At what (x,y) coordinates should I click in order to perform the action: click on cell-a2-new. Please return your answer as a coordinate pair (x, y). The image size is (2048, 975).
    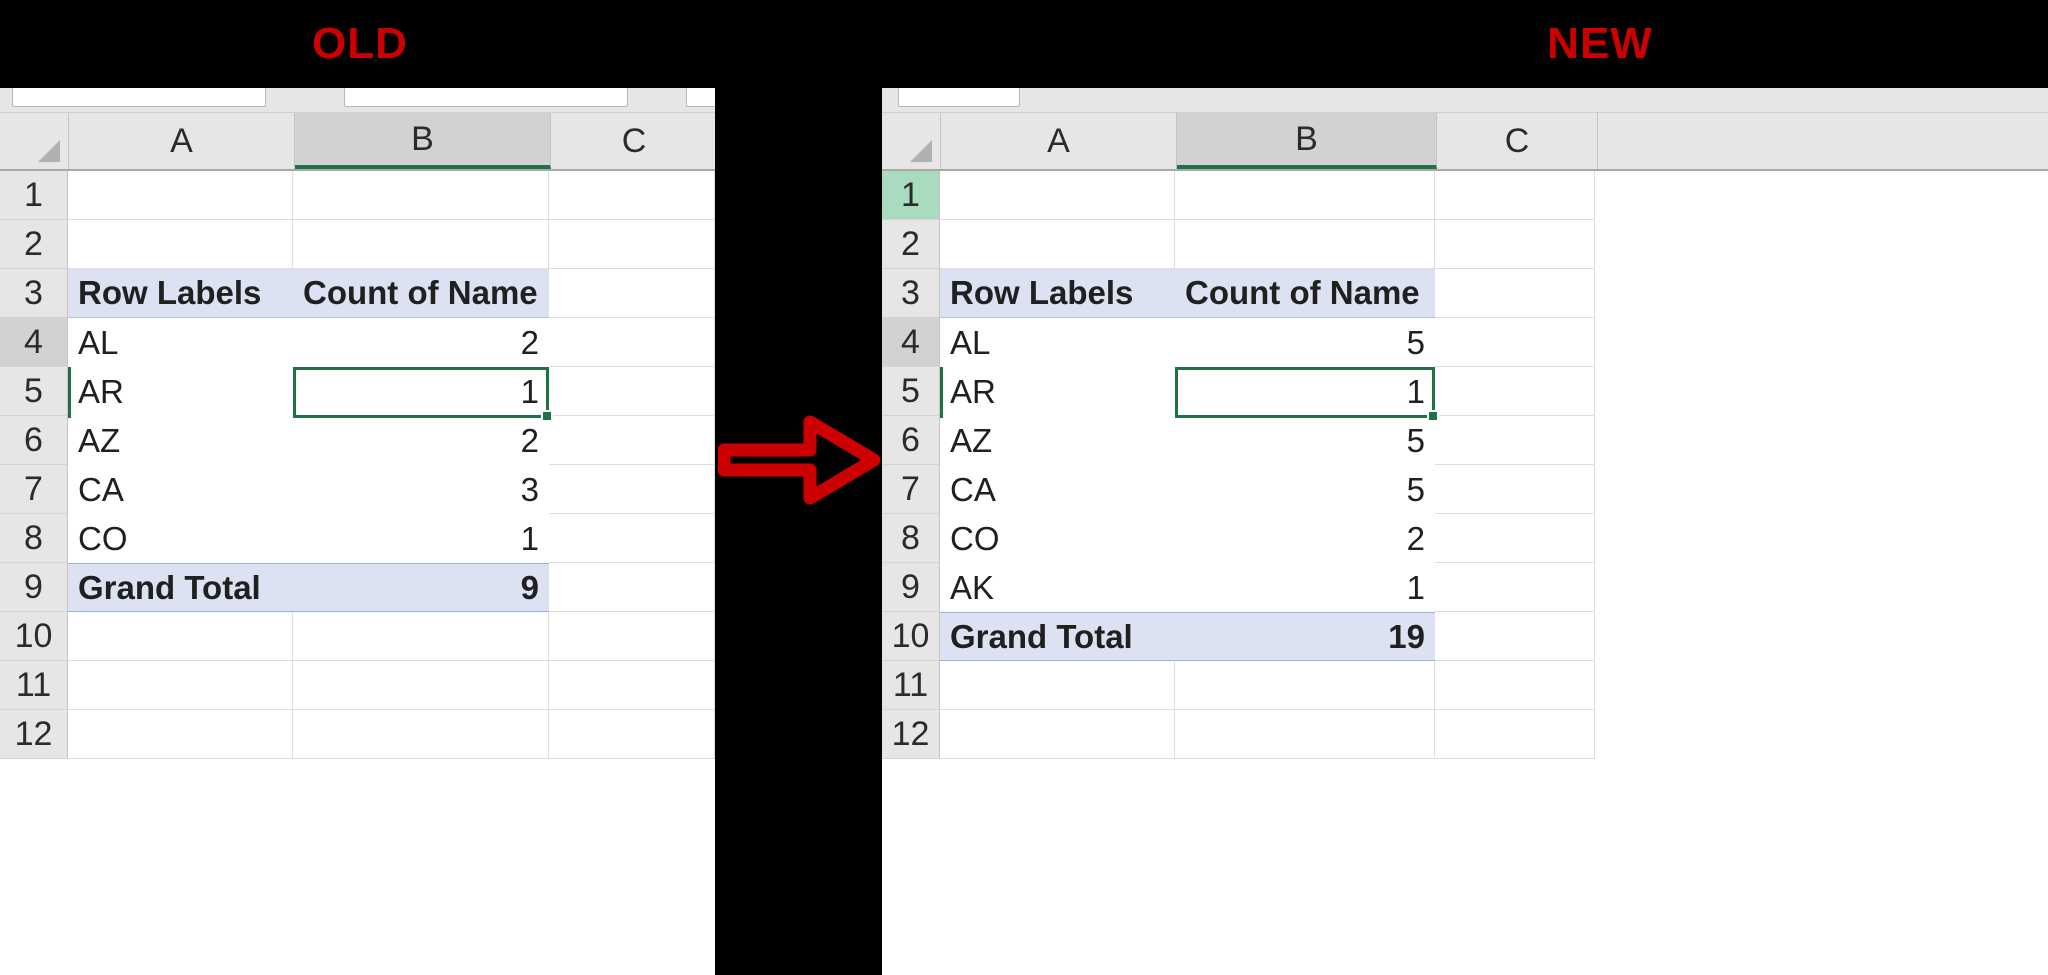
    Looking at the image, I should click on (1057, 244).